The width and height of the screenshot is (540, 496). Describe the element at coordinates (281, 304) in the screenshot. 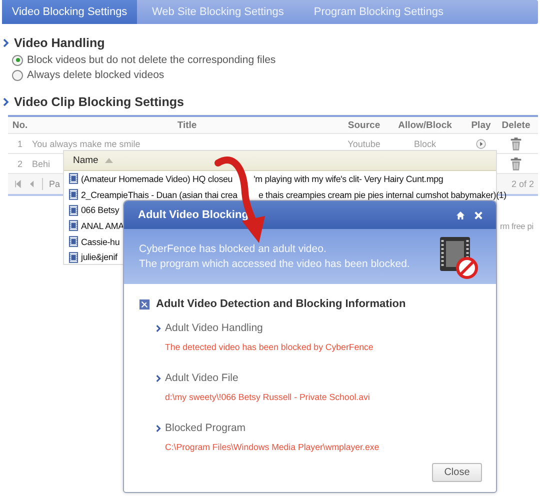

I see `section-title: Adult Video Detection and Blocking Information` at that location.